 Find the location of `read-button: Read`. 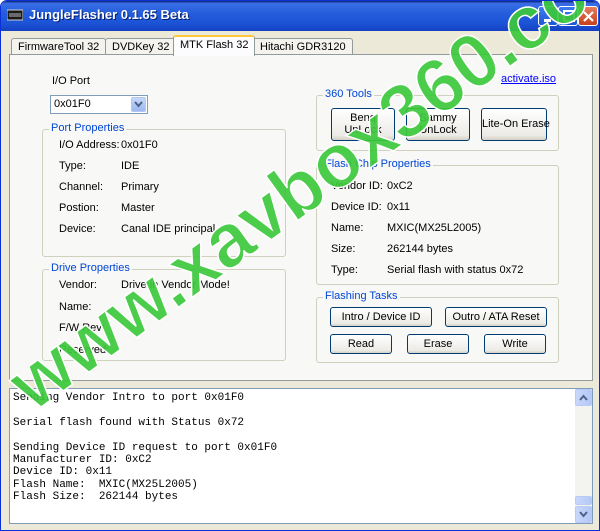

read-button: Read is located at coordinates (361, 344).